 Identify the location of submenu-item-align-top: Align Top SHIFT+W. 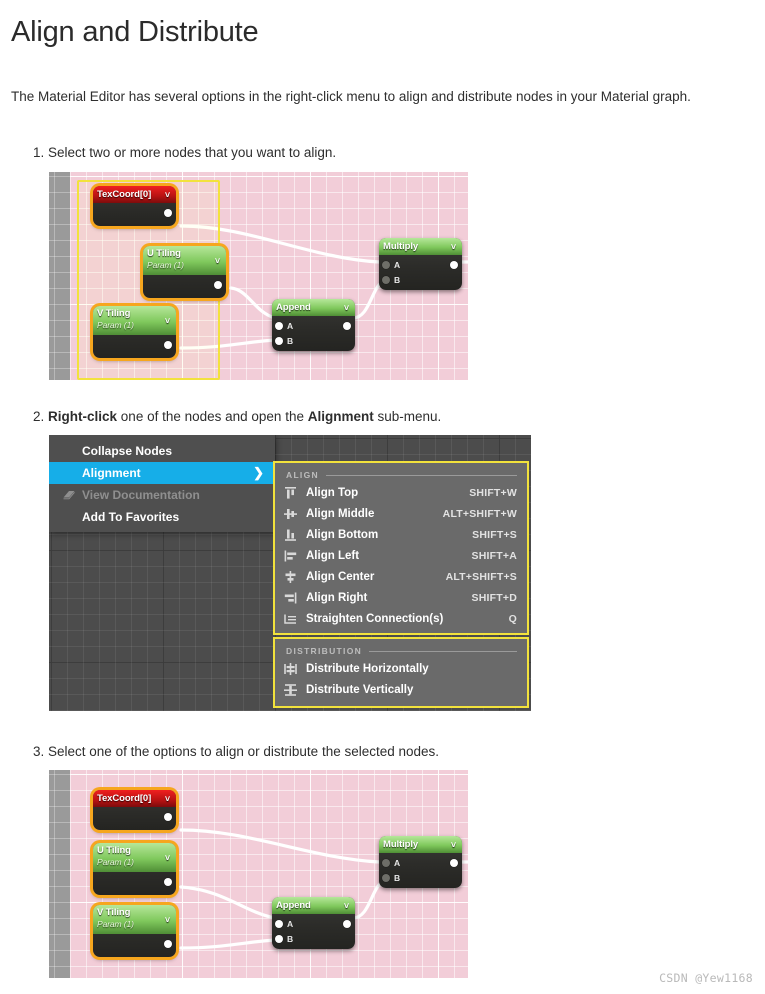
(401, 492).